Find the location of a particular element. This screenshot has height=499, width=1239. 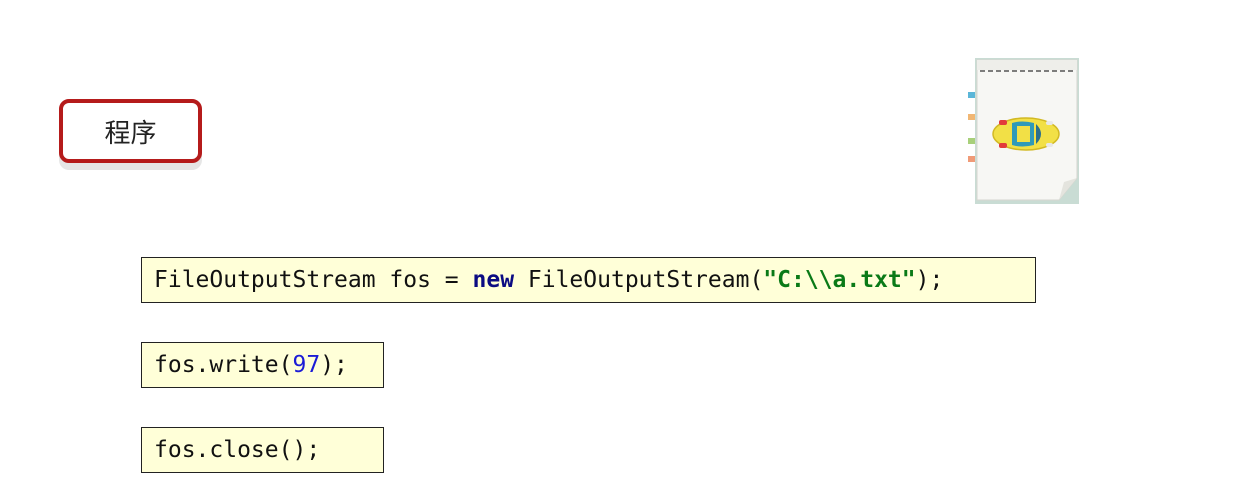

code-string-path: "C:\\a.txt" is located at coordinates (839, 280).